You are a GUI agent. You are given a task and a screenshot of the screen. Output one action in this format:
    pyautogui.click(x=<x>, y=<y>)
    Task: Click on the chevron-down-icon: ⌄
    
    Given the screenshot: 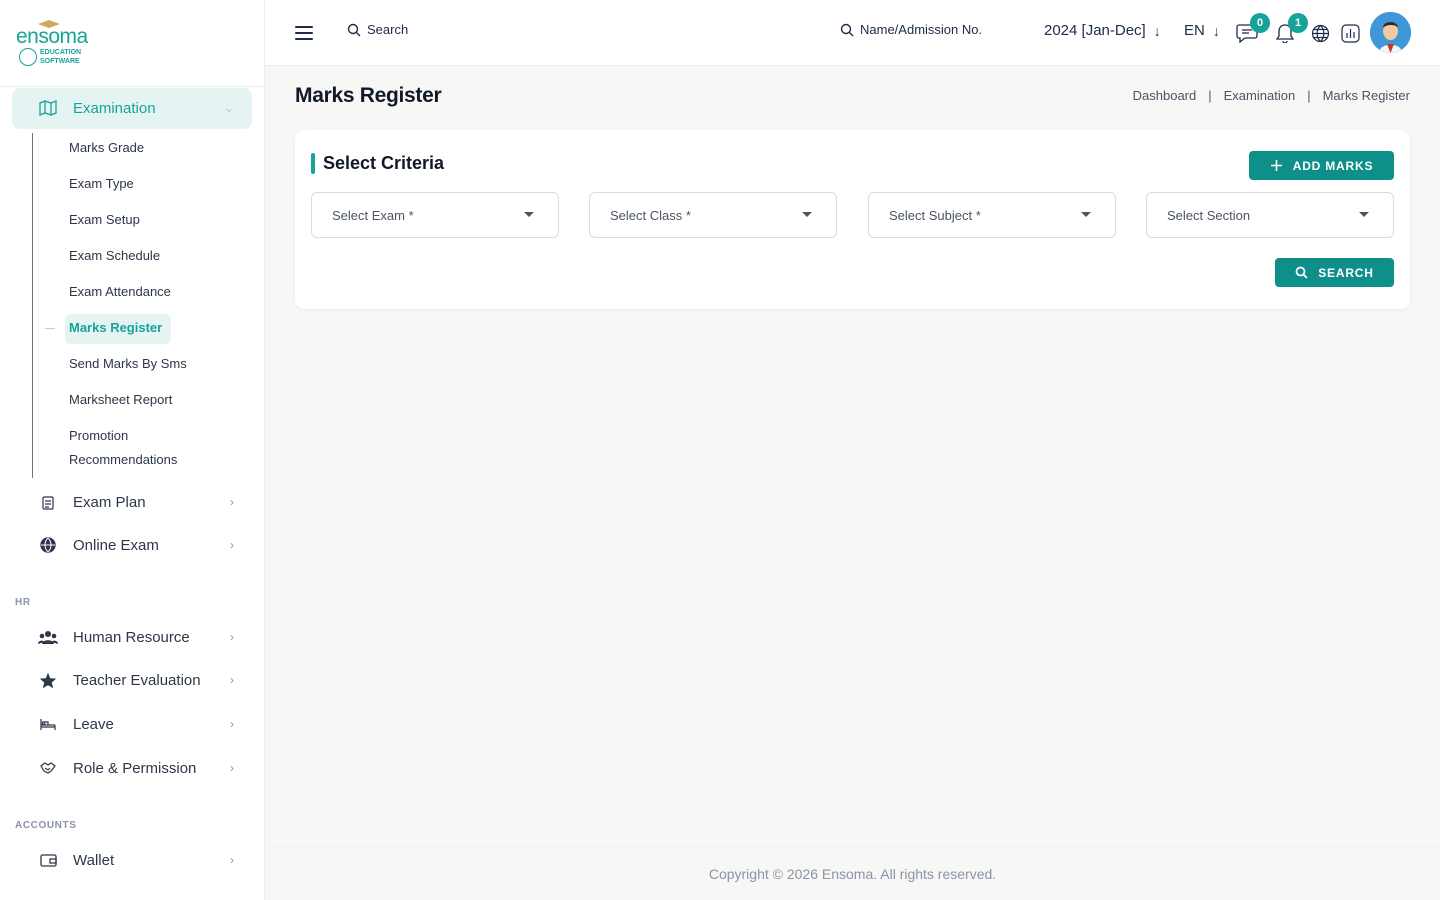 What is the action you would take?
    pyautogui.click(x=228, y=108)
    